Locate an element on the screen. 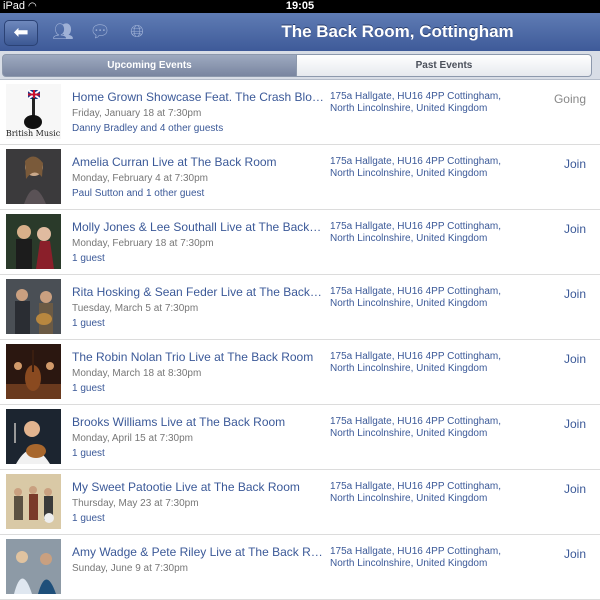 Image resolution: width=600 pixels, height=600 pixels. back-button: ⬅ is located at coordinates (21, 33).